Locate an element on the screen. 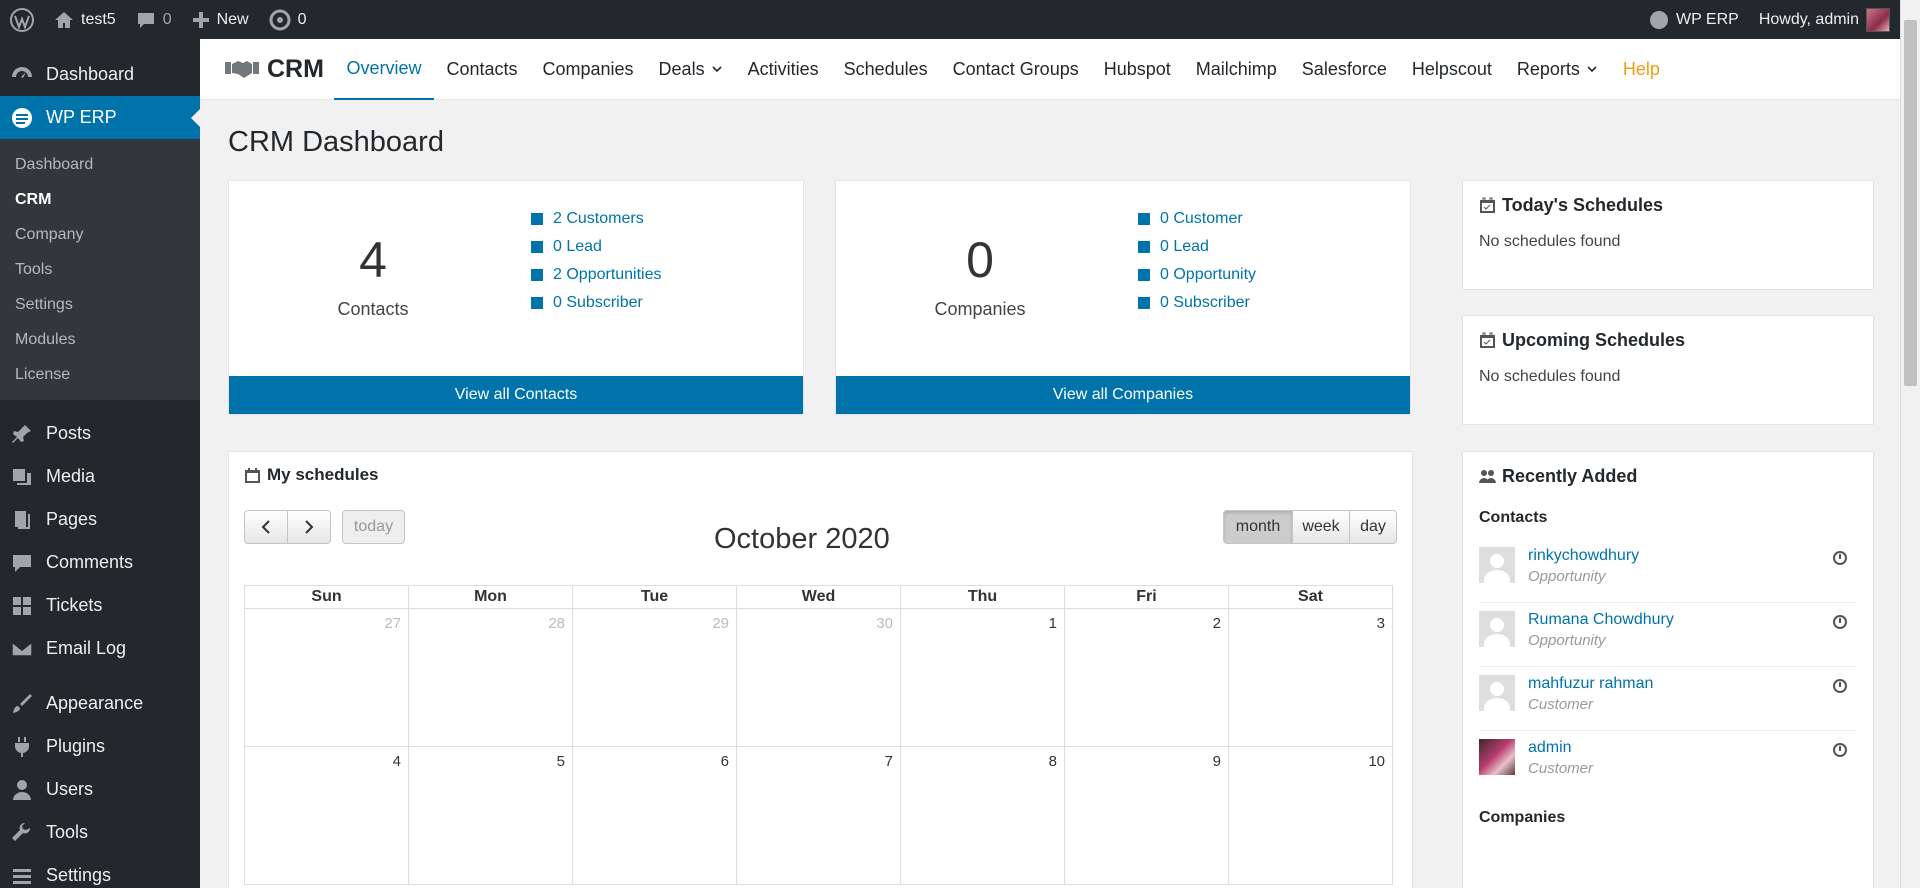 The width and height of the screenshot is (1920, 888). calendar-day-cell: 30 is located at coordinates (818, 677).